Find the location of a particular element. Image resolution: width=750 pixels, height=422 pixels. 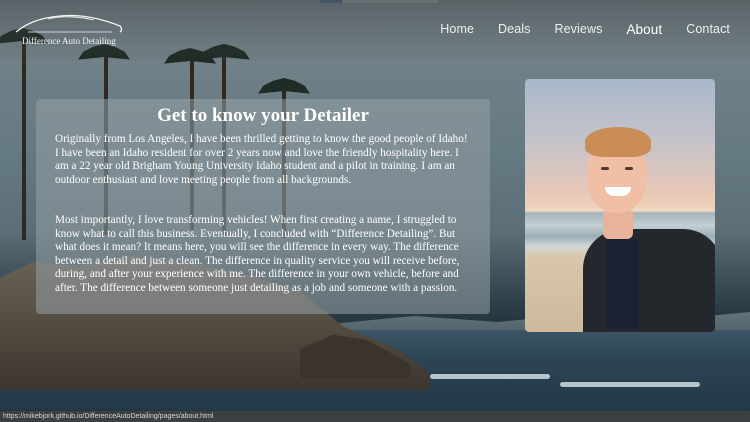

nav-deals: Deals is located at coordinates (514, 29).